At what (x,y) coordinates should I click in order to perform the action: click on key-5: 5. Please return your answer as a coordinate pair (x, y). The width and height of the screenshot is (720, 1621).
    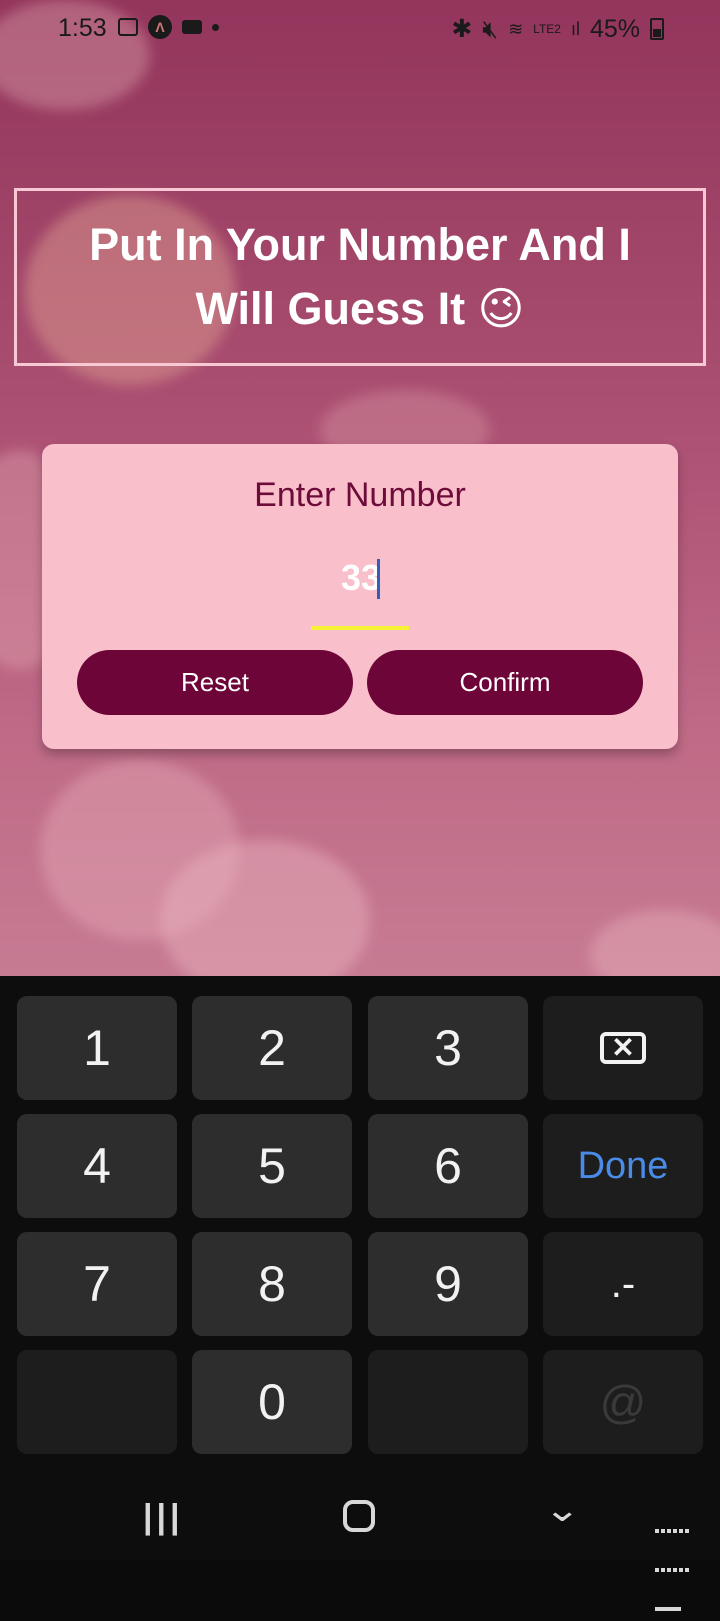
    Looking at the image, I should click on (272, 1166).